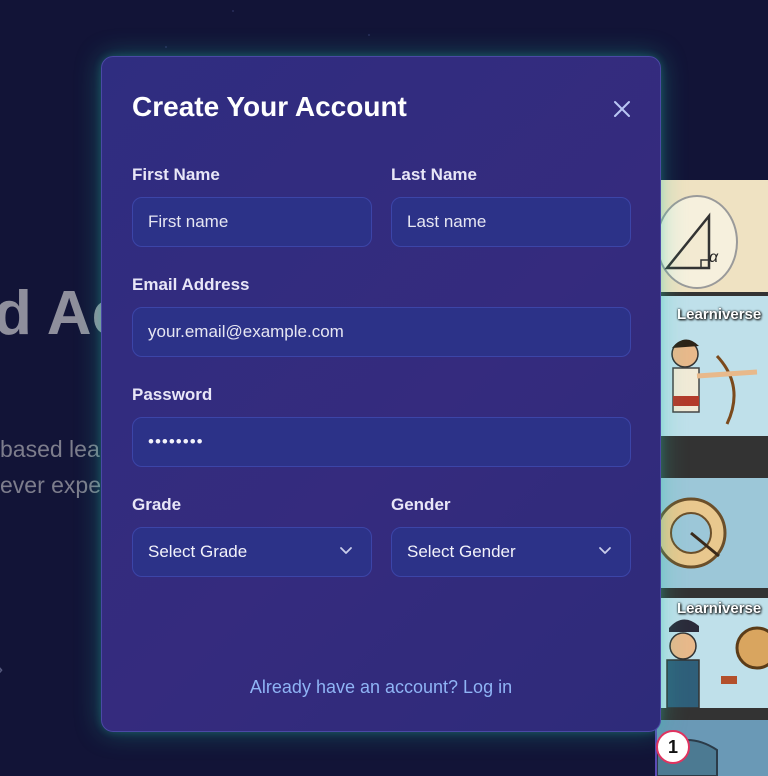  What do you see at coordinates (269, 106) in the screenshot?
I see `modal-title: Create Your Account` at bounding box center [269, 106].